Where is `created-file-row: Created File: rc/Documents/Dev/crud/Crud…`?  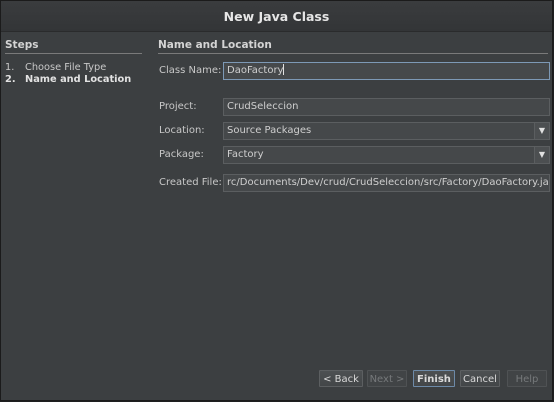
created-file-row: Created File: rc/Documents/Dev/crud/Crud… is located at coordinates (354, 183).